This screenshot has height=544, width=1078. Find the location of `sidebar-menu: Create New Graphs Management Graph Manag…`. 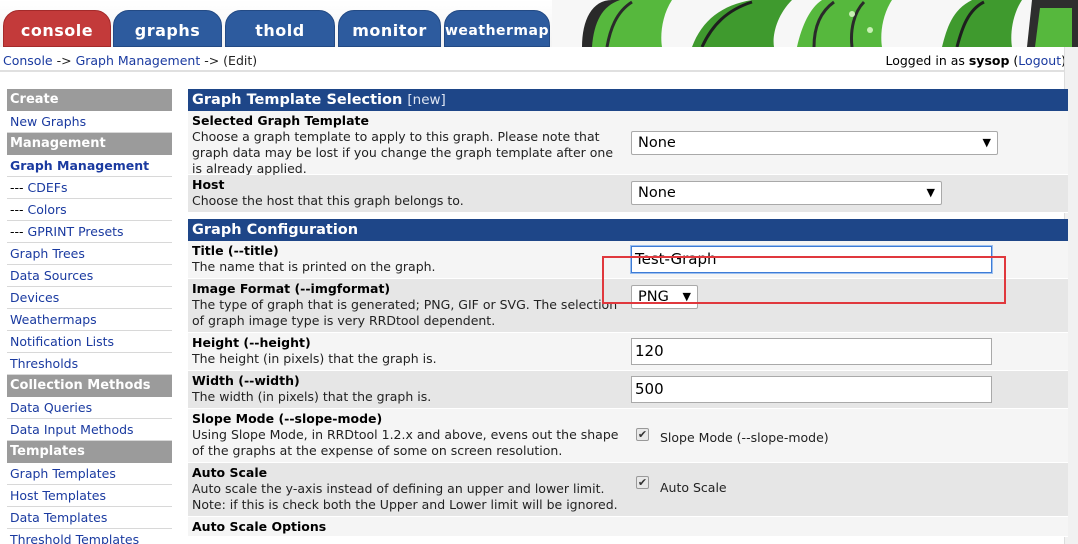

sidebar-menu: Create New Graphs Management Graph Manag… is located at coordinates (89, 316).